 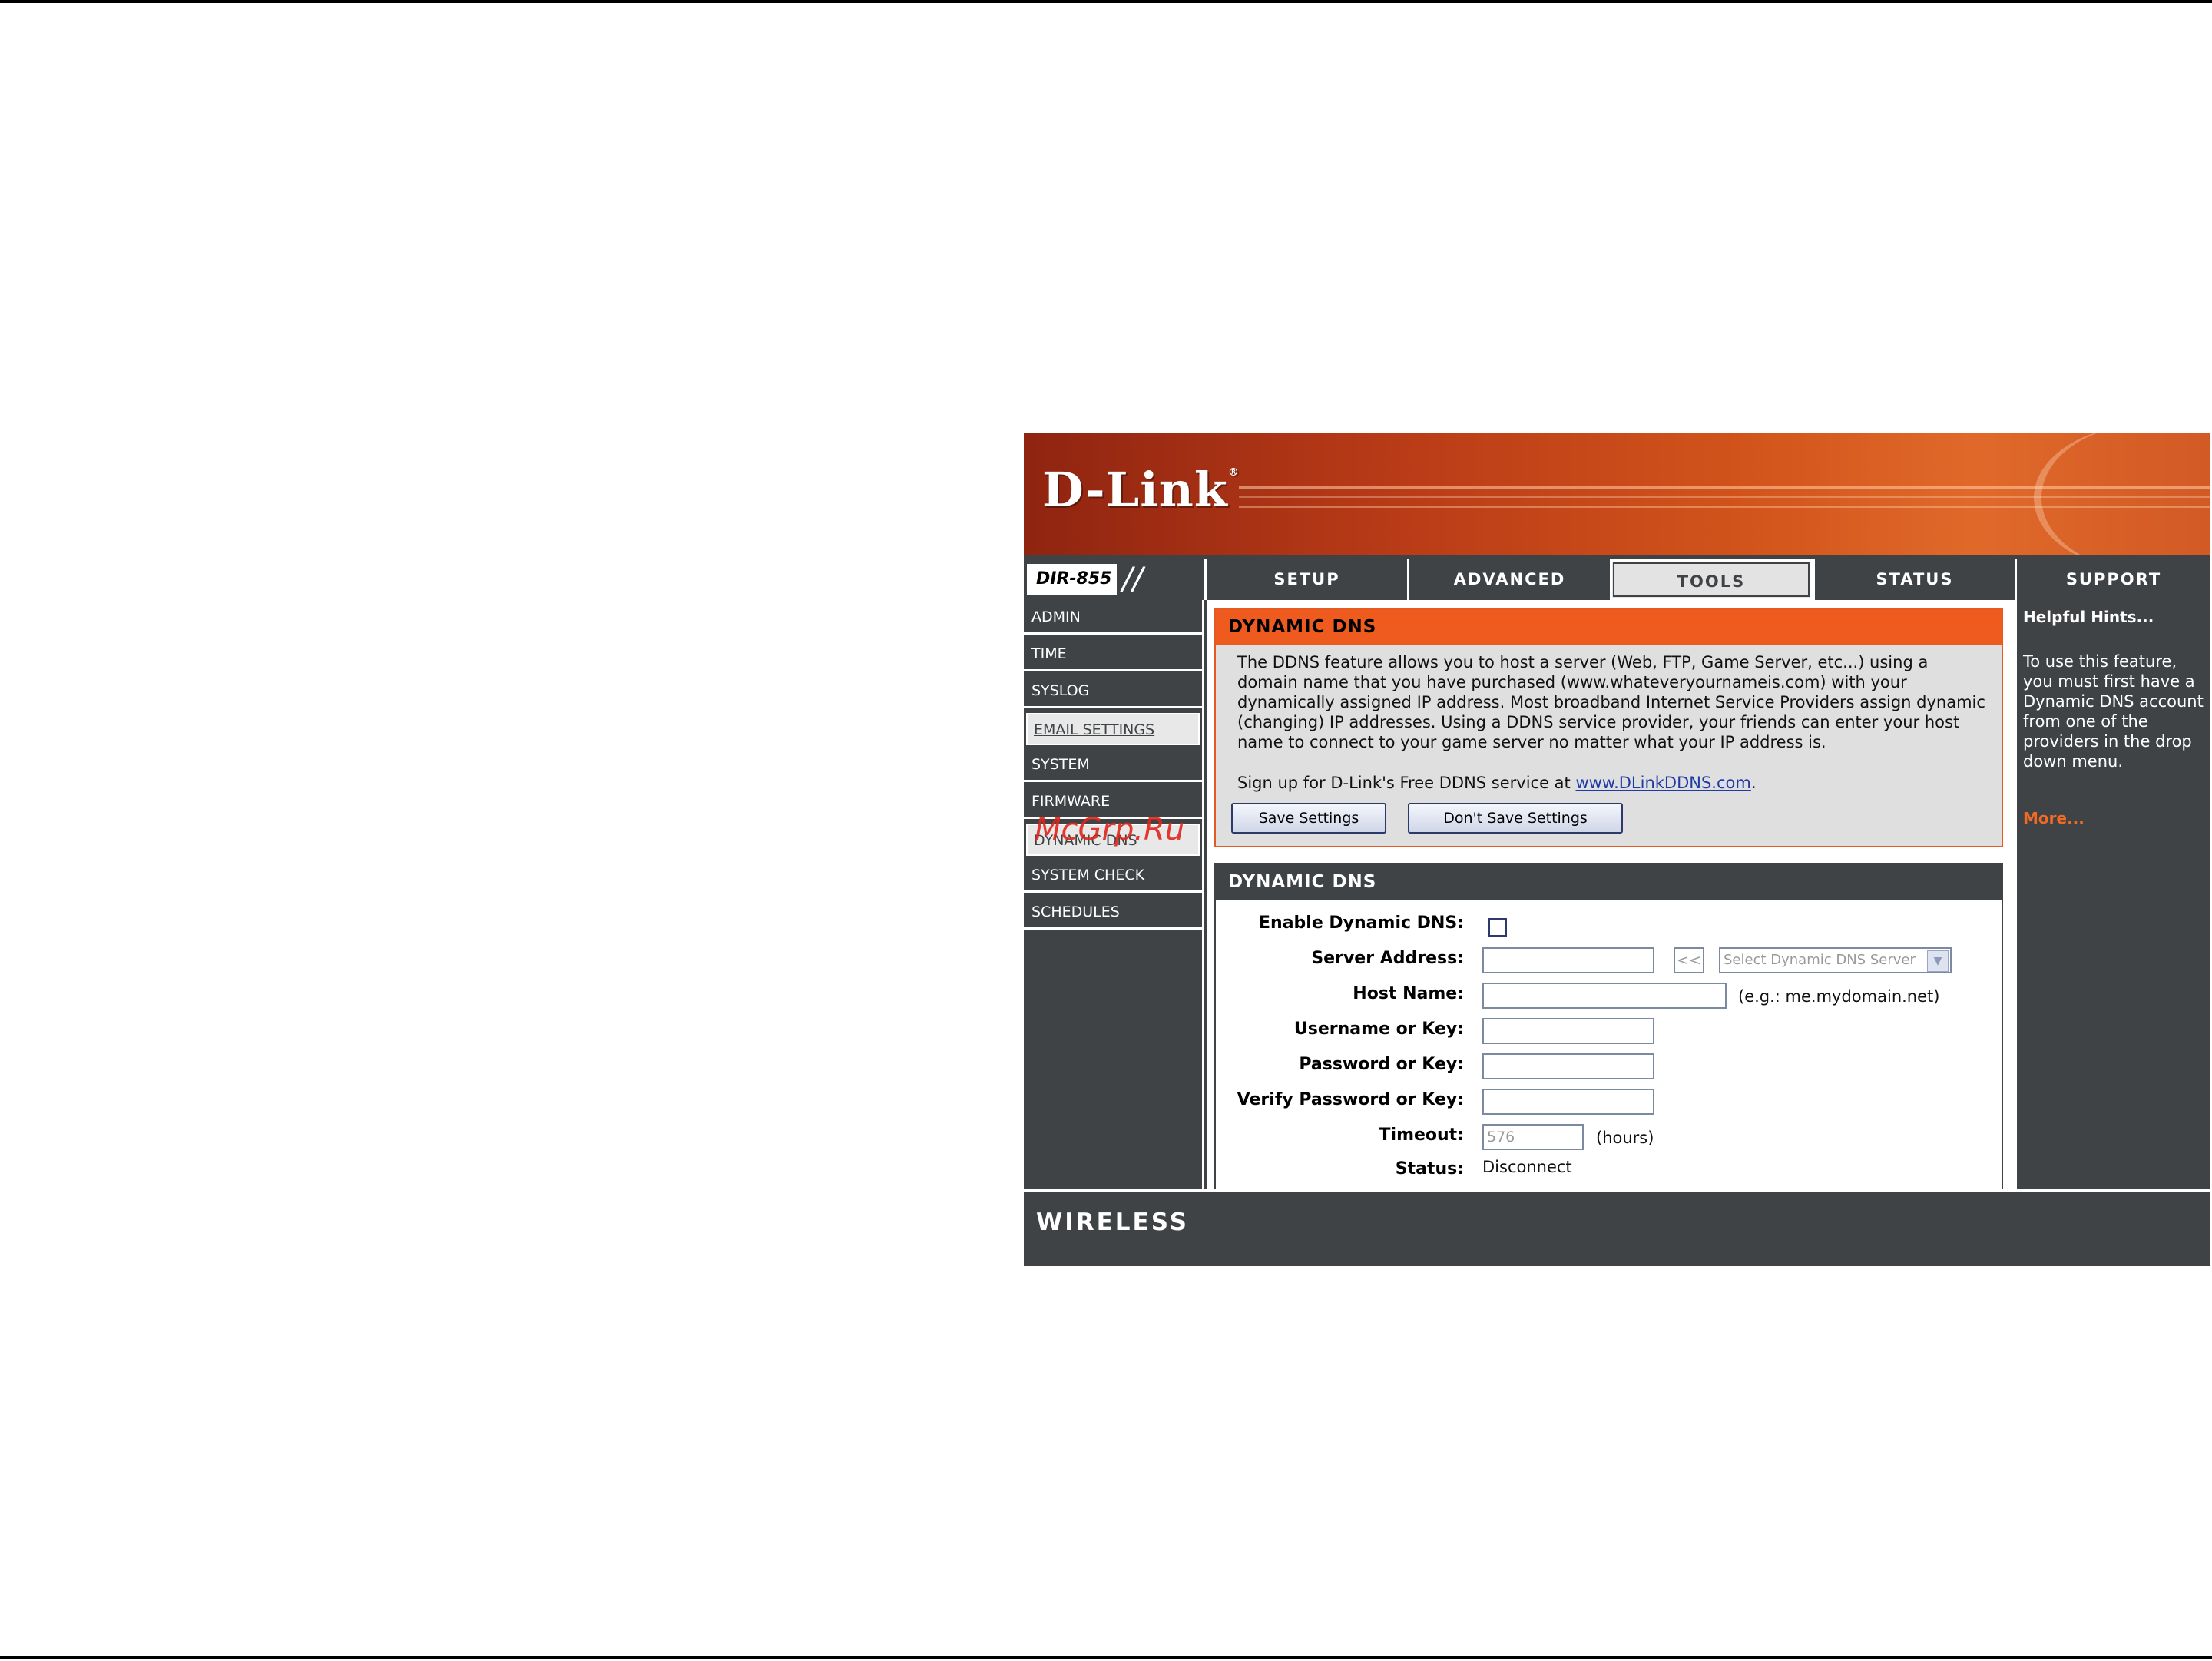 I want to click on footer: WIRELESS, so click(x=1617, y=1227).